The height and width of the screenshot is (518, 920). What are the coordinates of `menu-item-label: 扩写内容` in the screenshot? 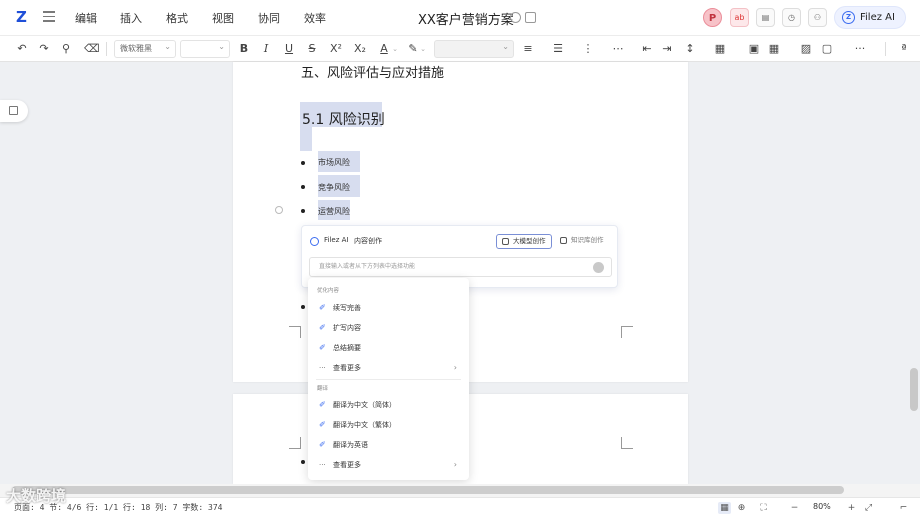 It's located at (347, 328).